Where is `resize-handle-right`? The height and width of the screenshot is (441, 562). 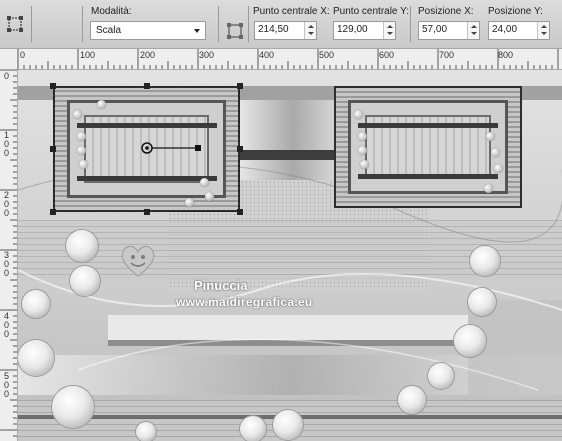 resize-handle-right is located at coordinates (240, 149).